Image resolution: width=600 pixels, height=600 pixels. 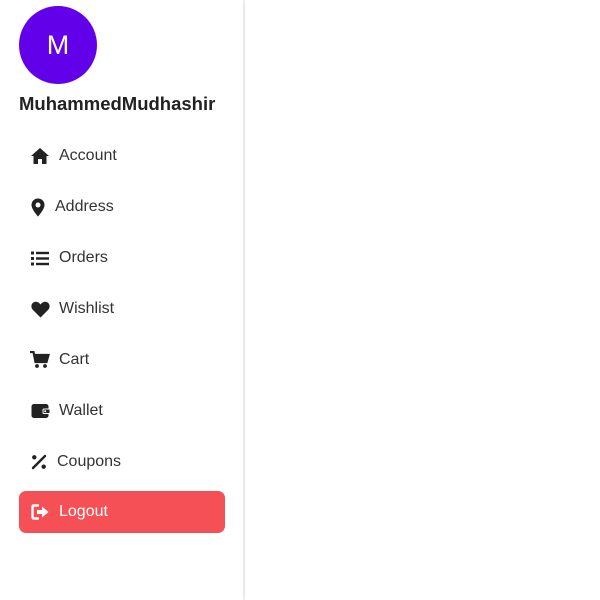 What do you see at coordinates (122, 207) in the screenshot?
I see `sidebar-item-address: Address` at bounding box center [122, 207].